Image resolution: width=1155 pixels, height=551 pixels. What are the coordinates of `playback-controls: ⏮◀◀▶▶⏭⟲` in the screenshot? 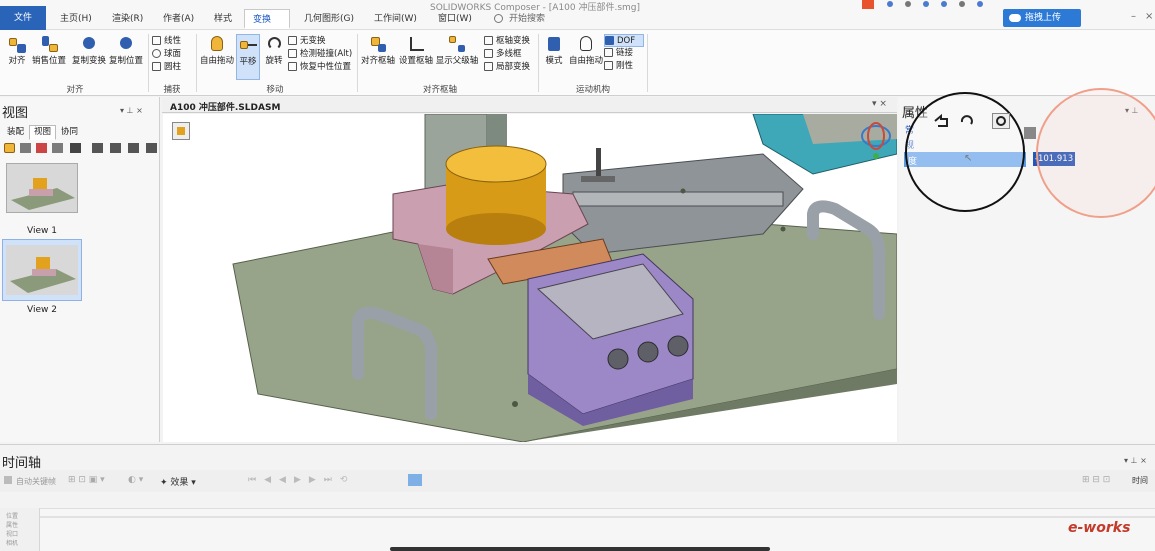 It's located at (301, 480).